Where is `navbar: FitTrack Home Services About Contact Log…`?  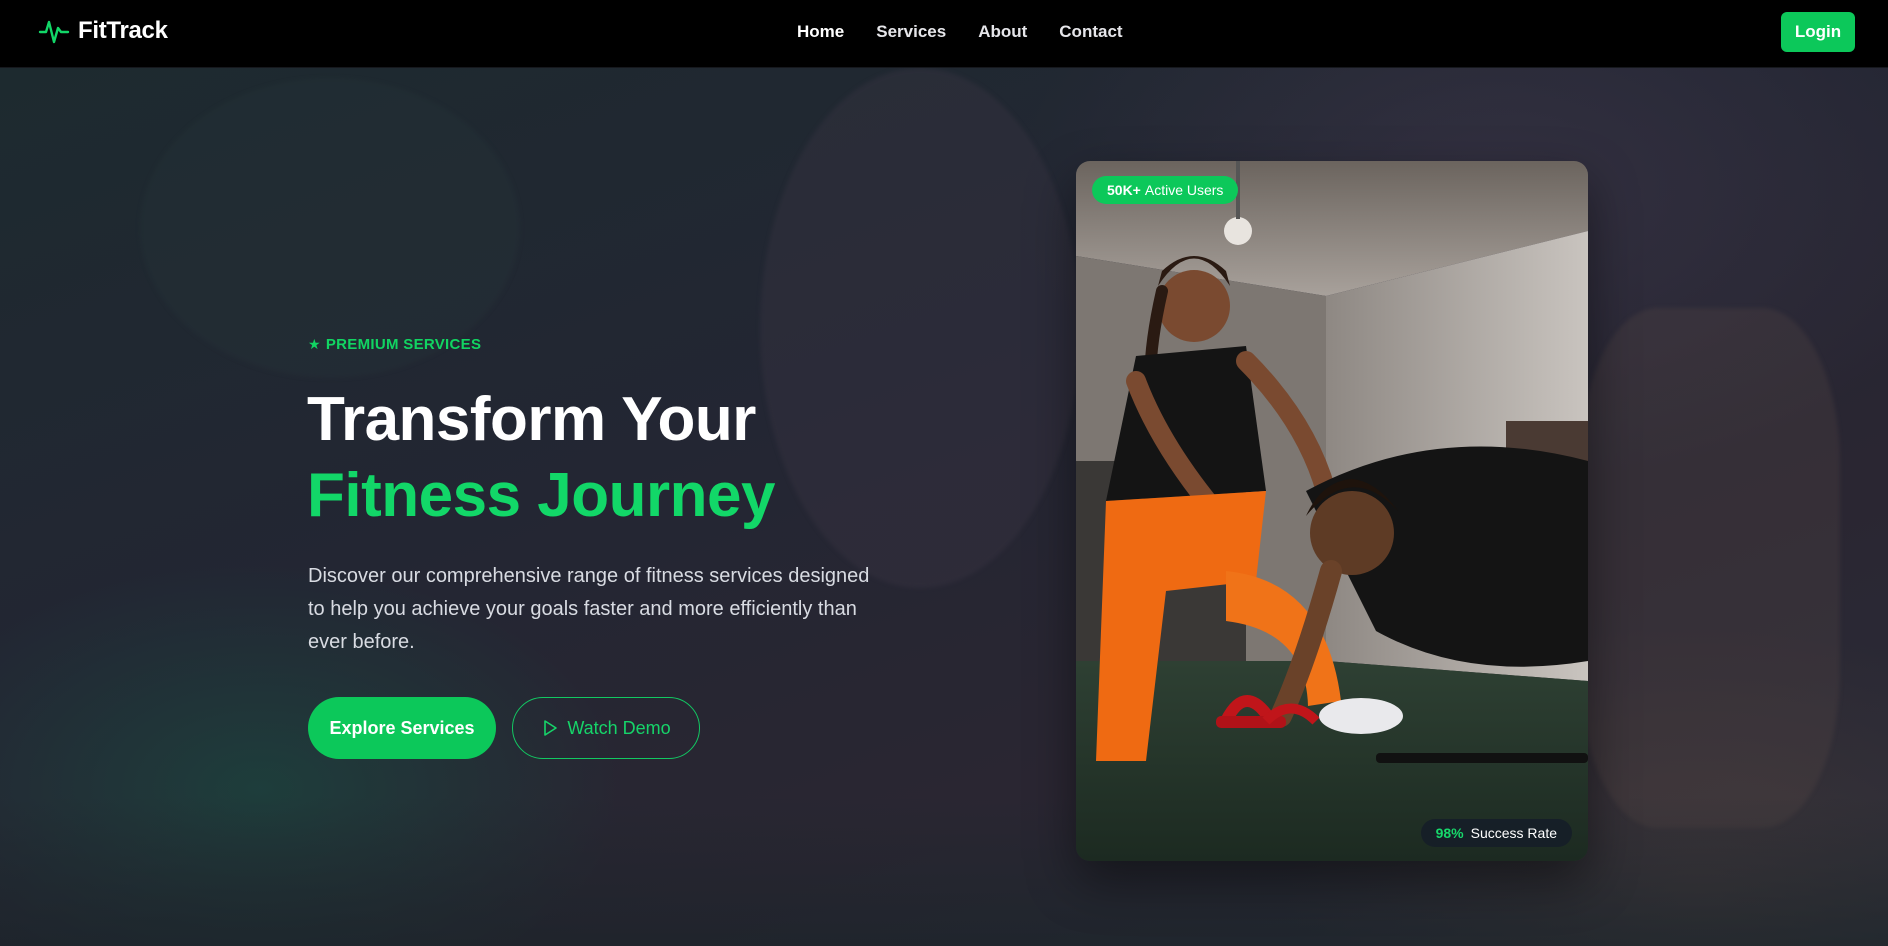
navbar: FitTrack Home Services About Contact Log… is located at coordinates (944, 34).